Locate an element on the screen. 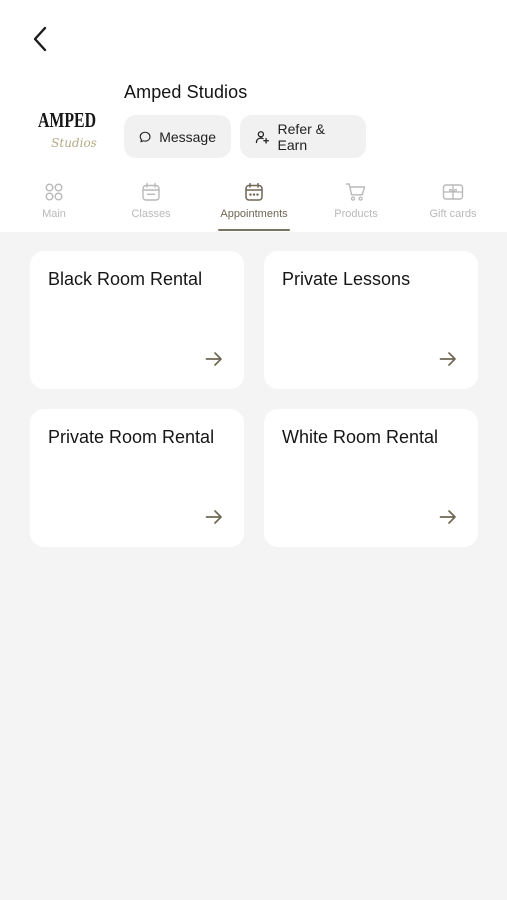 This screenshot has height=900, width=507. logo-script: Studios is located at coordinates (74, 143).